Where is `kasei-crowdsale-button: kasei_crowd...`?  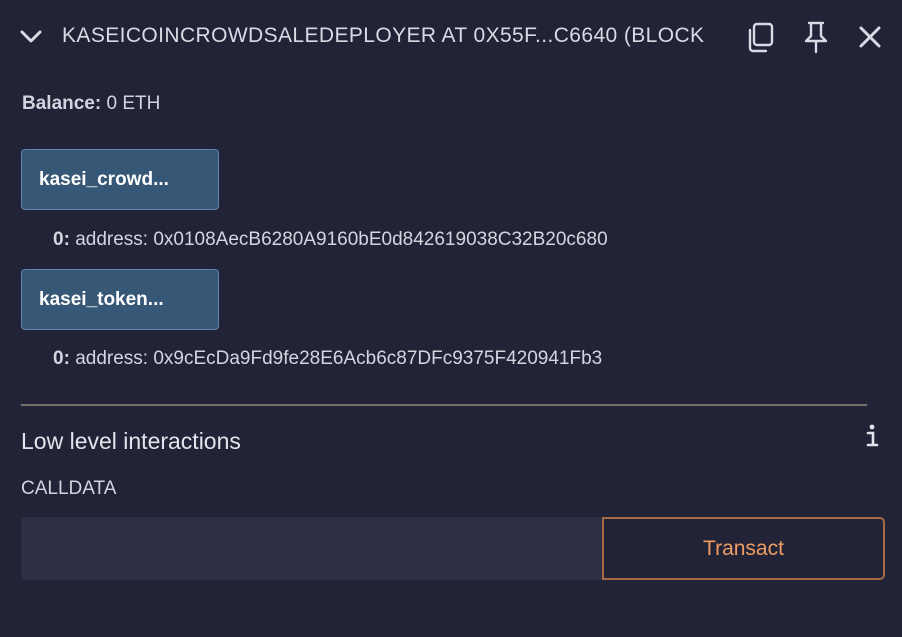
kasei-crowdsale-button: kasei_crowd... is located at coordinates (120, 179).